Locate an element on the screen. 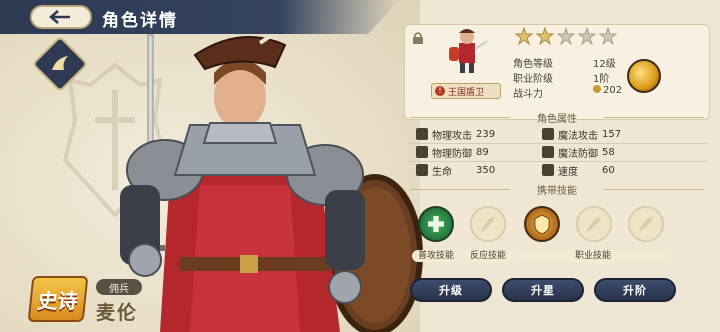  heal-cross-icon is located at coordinates (436, 224).